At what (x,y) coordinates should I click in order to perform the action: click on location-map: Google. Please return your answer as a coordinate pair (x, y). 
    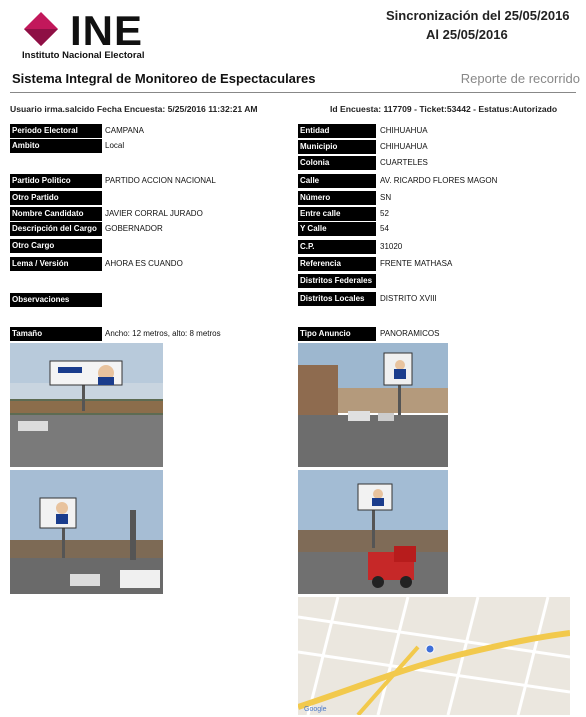
    Looking at the image, I should click on (434, 656).